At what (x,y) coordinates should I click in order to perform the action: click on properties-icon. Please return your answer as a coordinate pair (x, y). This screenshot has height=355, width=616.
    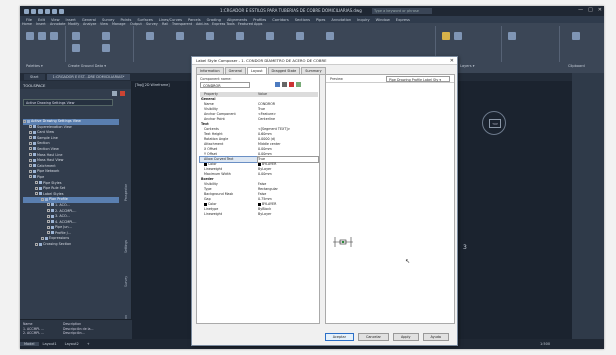
    Looking at the image, I should click on (42, 36).